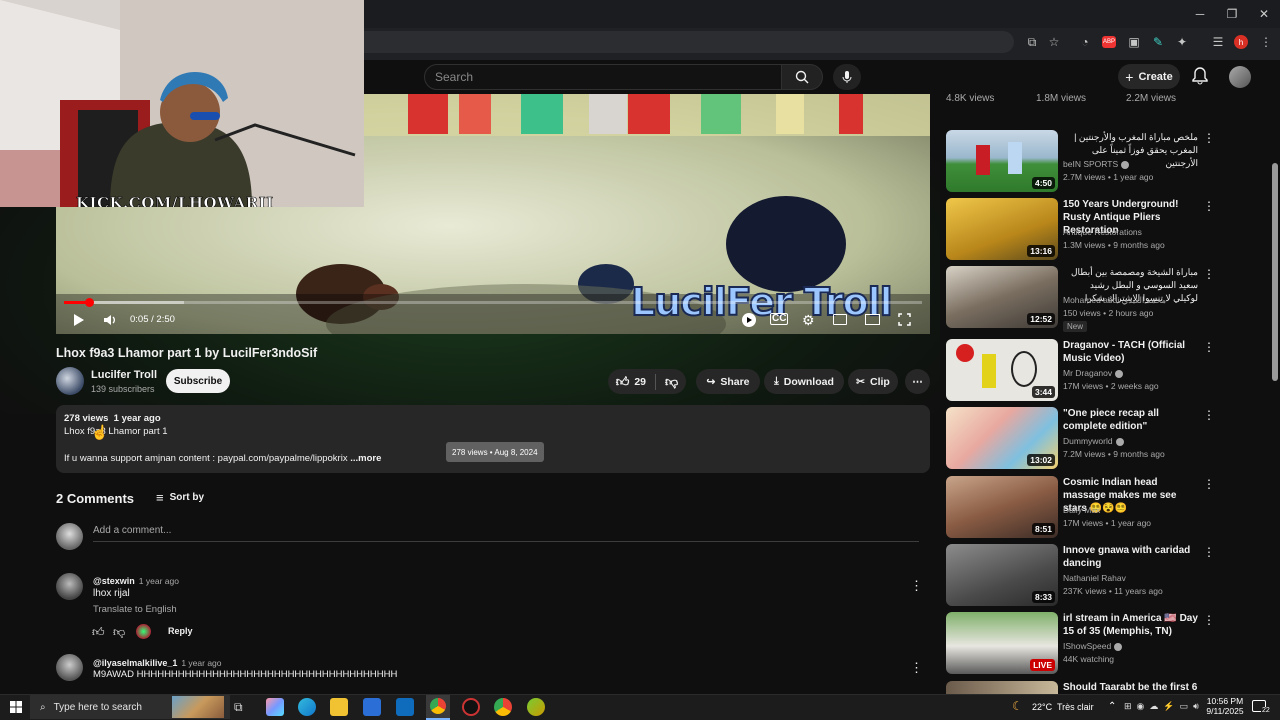  What do you see at coordinates (1266, 42) in the screenshot?
I see `kebab-menu-icon: ⋮` at bounding box center [1266, 42].